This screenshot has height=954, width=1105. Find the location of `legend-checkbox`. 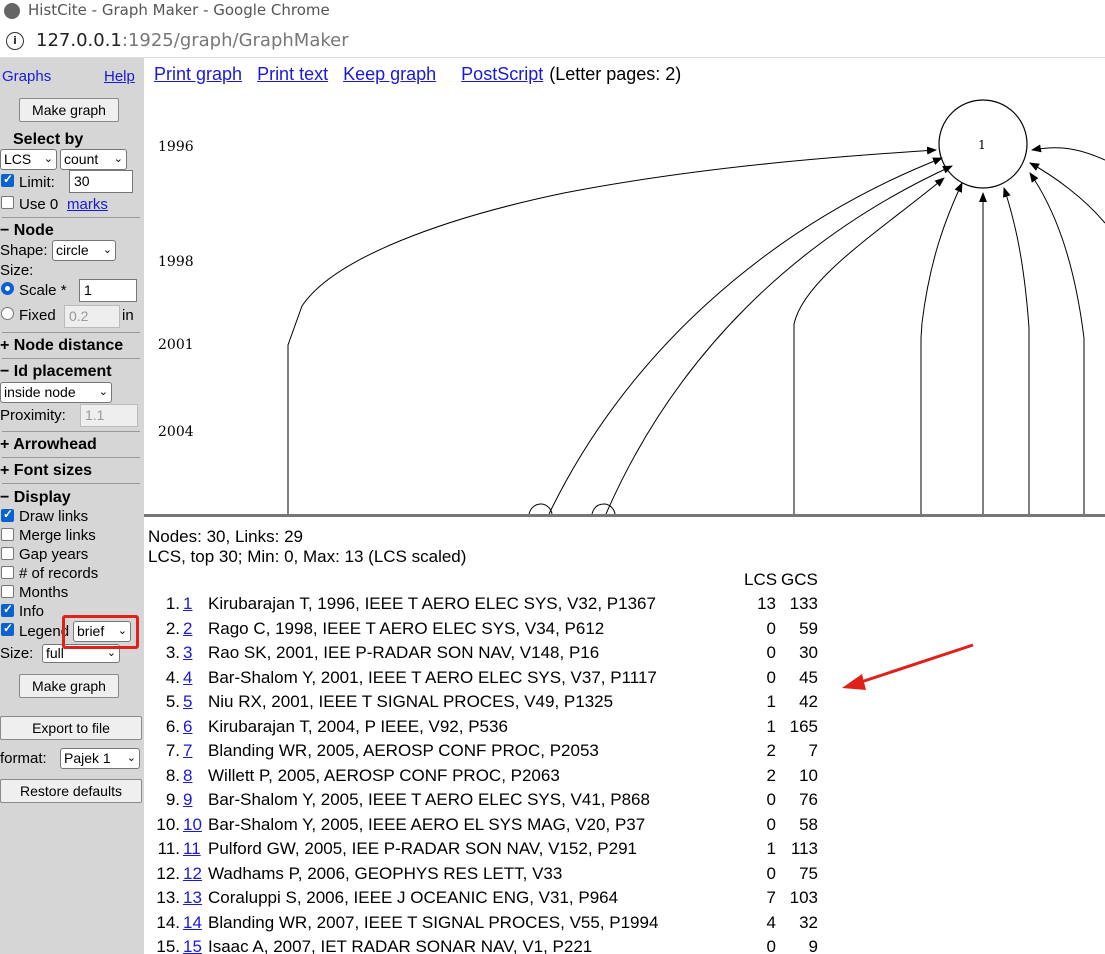

legend-checkbox is located at coordinates (7, 628).